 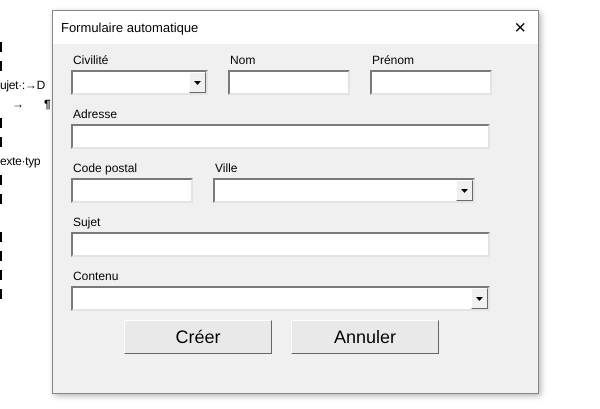 I want to click on document-text: exte·typ, so click(x=20, y=161).